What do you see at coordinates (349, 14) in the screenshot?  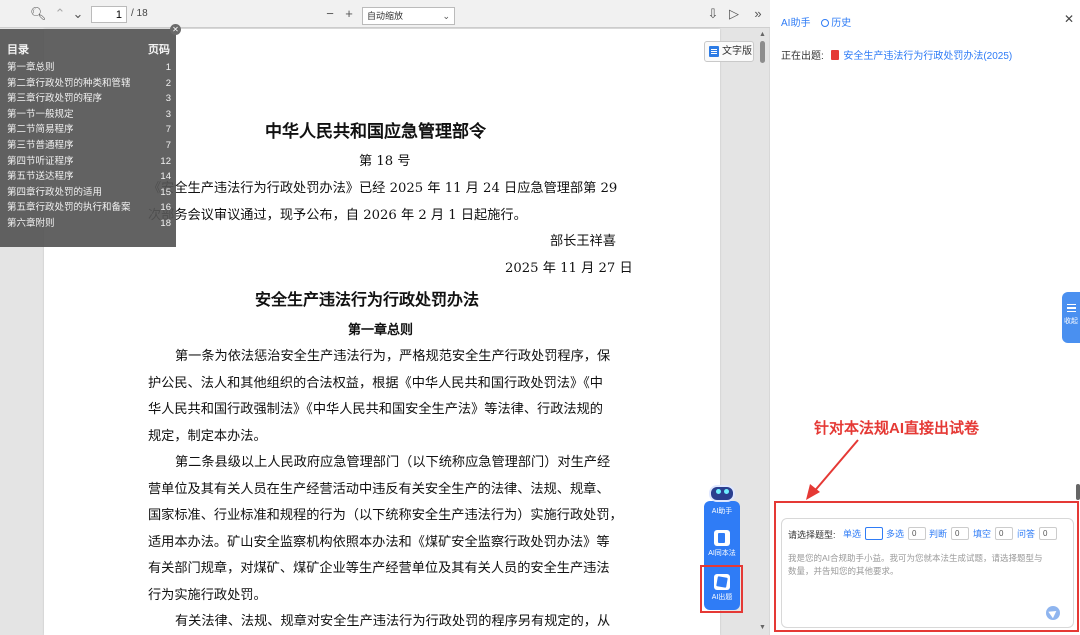 I see `zoom-in-icon: +` at bounding box center [349, 14].